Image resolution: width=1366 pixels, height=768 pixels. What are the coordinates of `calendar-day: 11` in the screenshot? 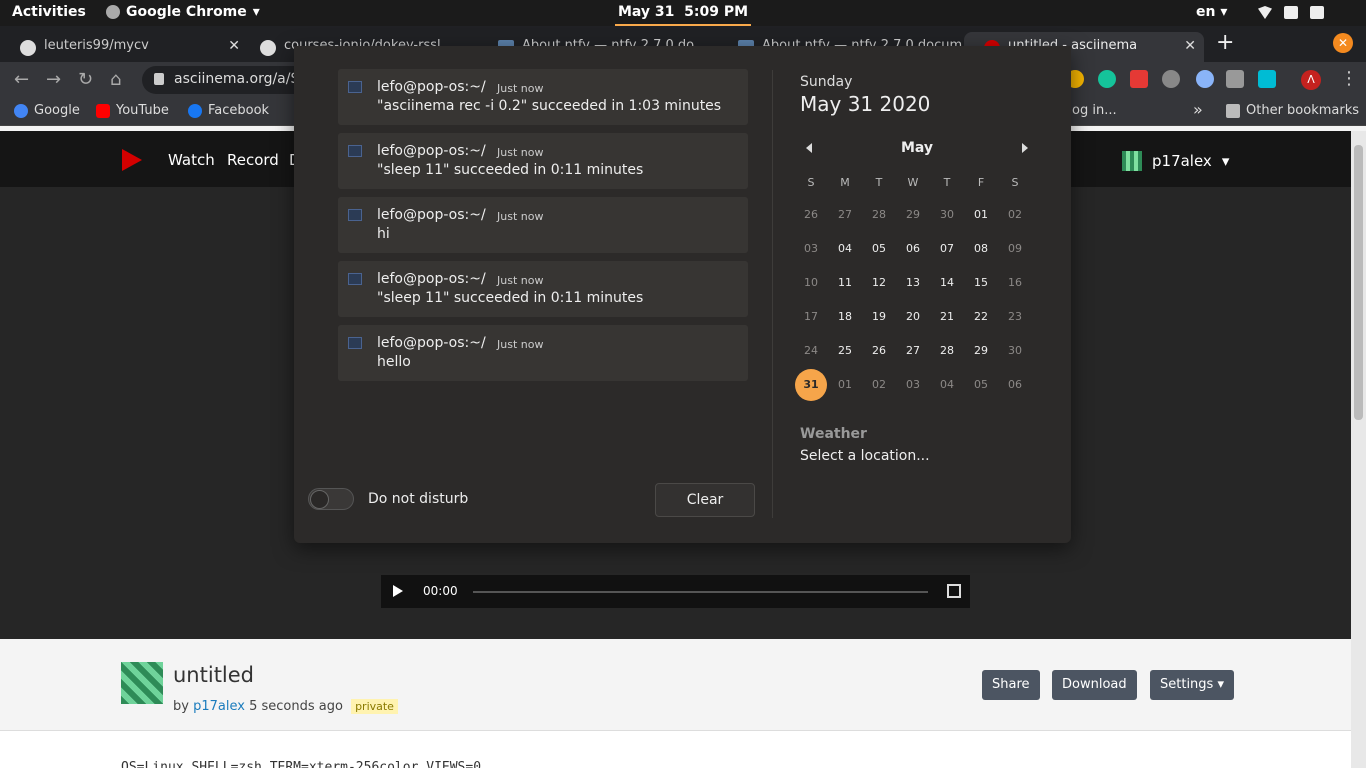 It's located at (845, 283).